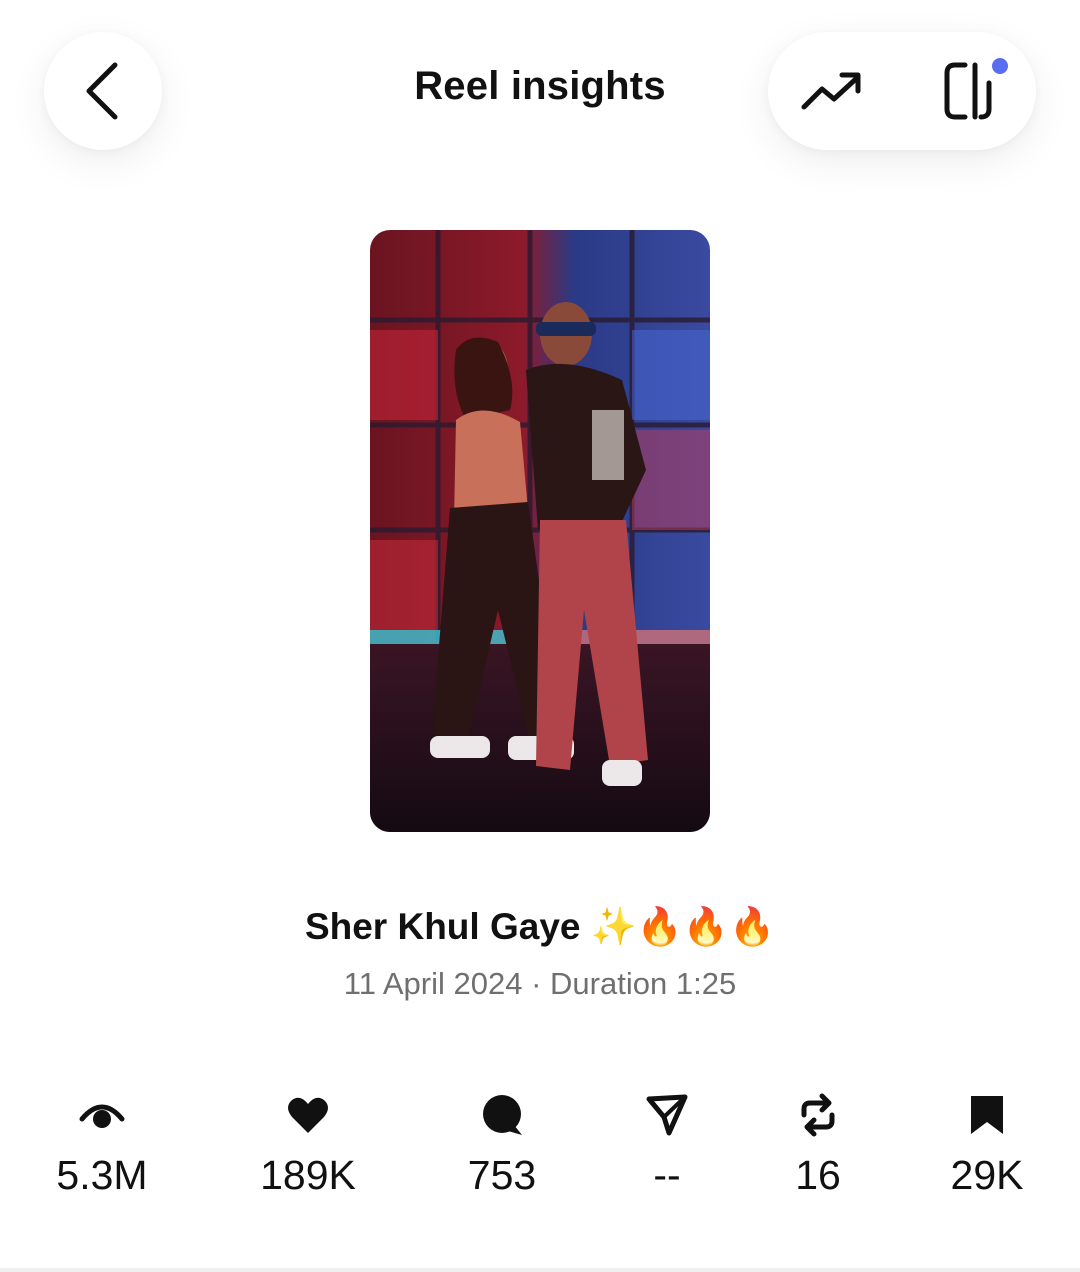 Image resolution: width=1080 pixels, height=1272 pixels. I want to click on stat-comments: 753, so click(502, 1144).